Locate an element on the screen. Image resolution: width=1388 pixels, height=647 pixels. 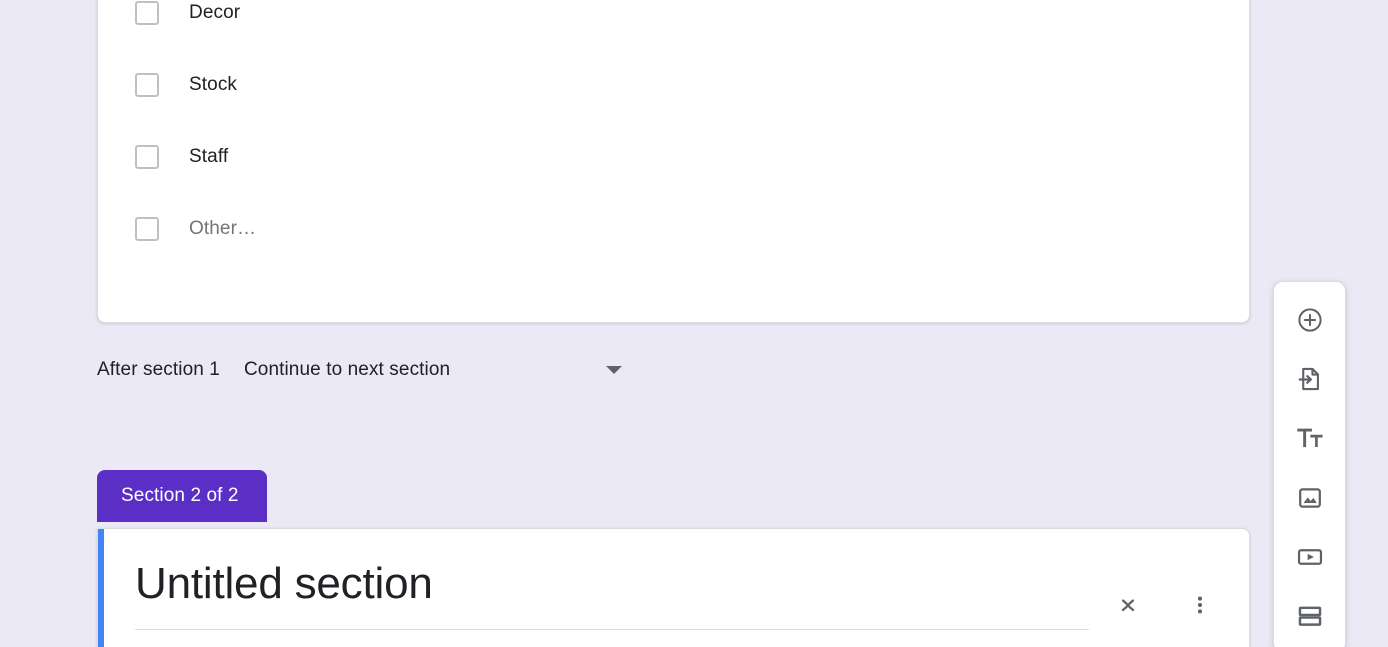
checkbox-option-row: Decor is located at coordinates (635, 13).